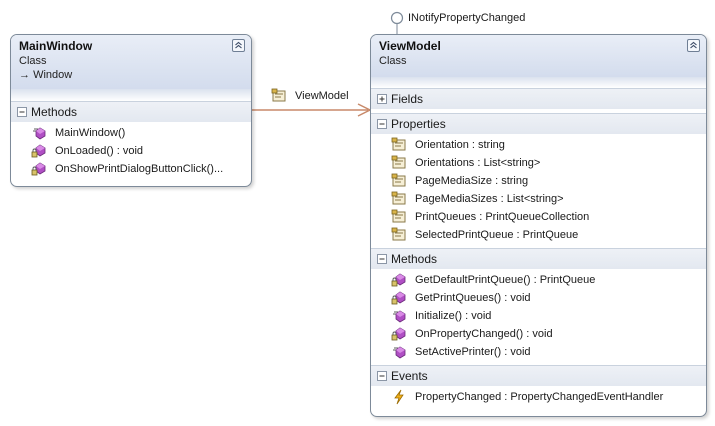  What do you see at coordinates (24, 75) in the screenshot?
I see `inheritance-arrow-icon: →` at bounding box center [24, 75].